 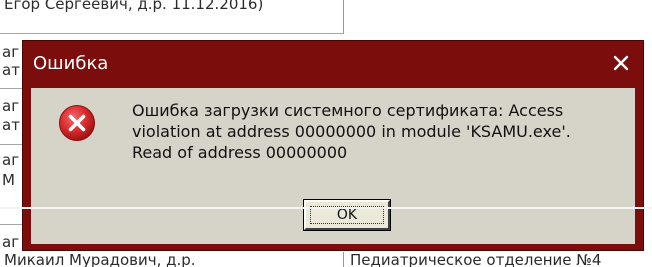 What do you see at coordinates (476, 259) in the screenshot?
I see `background-bottom-right-text: Педиатрическое отделение №4` at bounding box center [476, 259].